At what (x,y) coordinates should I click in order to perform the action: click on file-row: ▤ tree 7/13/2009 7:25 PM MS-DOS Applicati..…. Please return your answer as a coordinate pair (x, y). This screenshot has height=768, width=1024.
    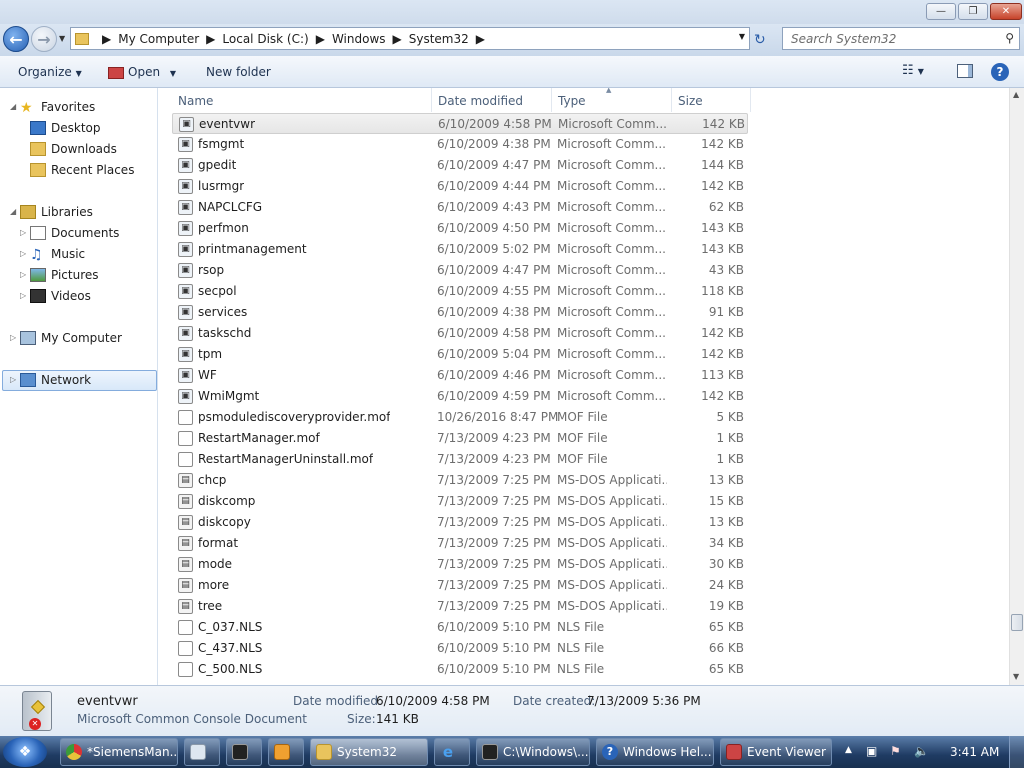
    Looking at the image, I should click on (460, 606).